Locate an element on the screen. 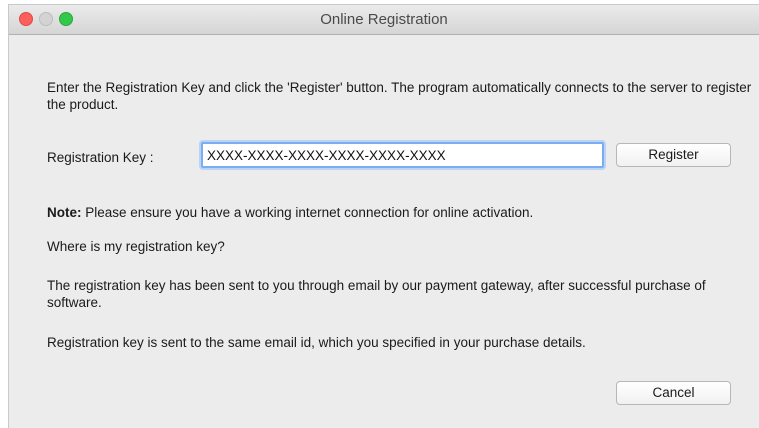 Image resolution: width=759 pixels, height=428 pixels. window-title: Online Registration is located at coordinates (384, 19).